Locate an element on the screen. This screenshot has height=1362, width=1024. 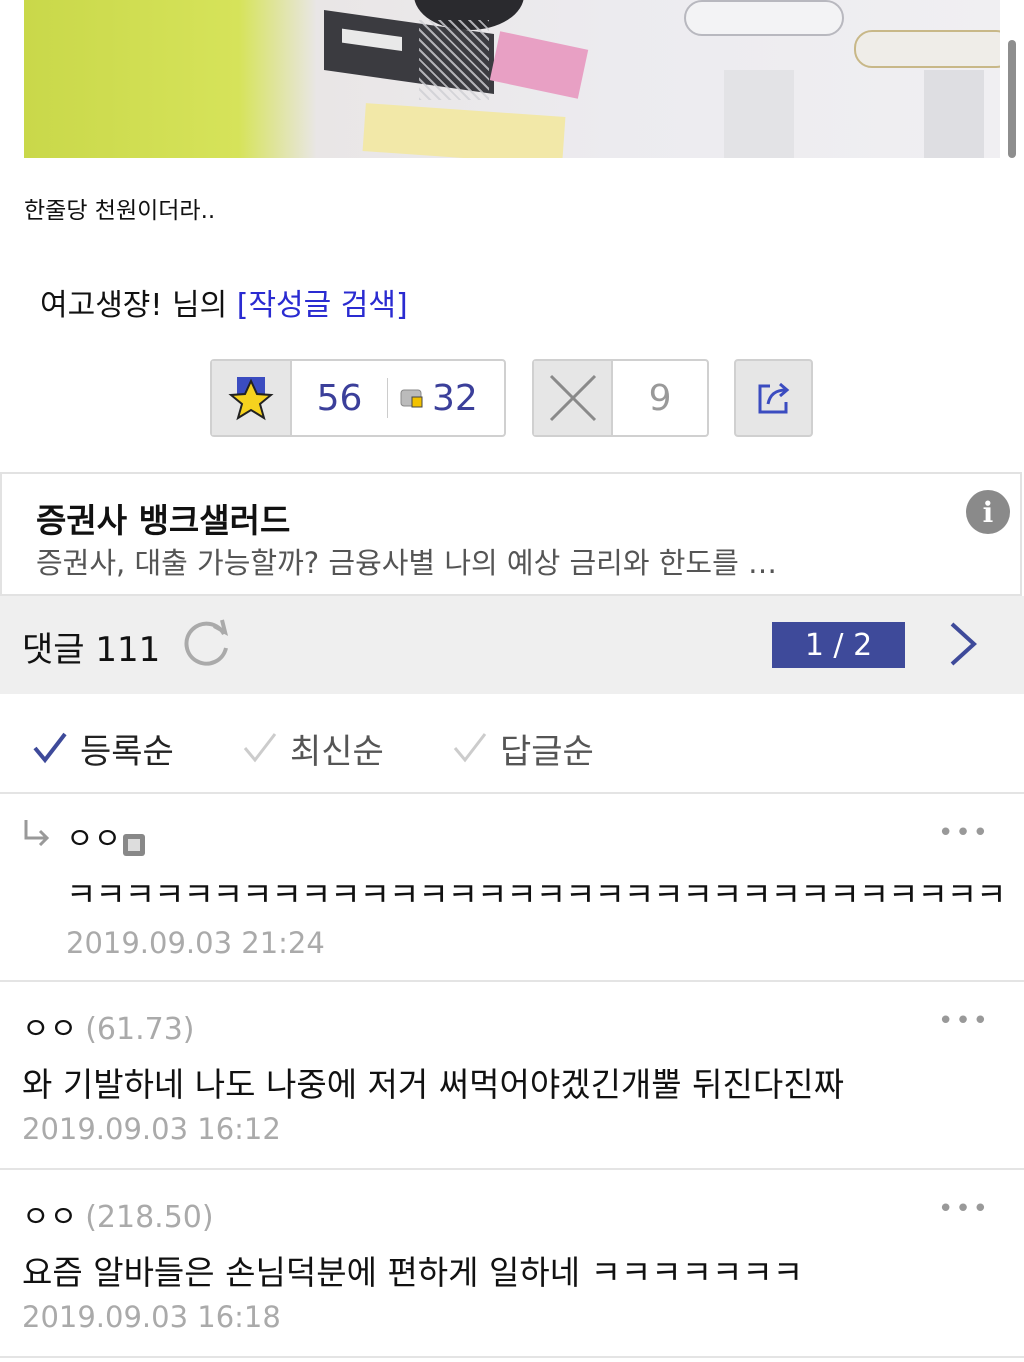
star-icon is located at coordinates (251, 399).